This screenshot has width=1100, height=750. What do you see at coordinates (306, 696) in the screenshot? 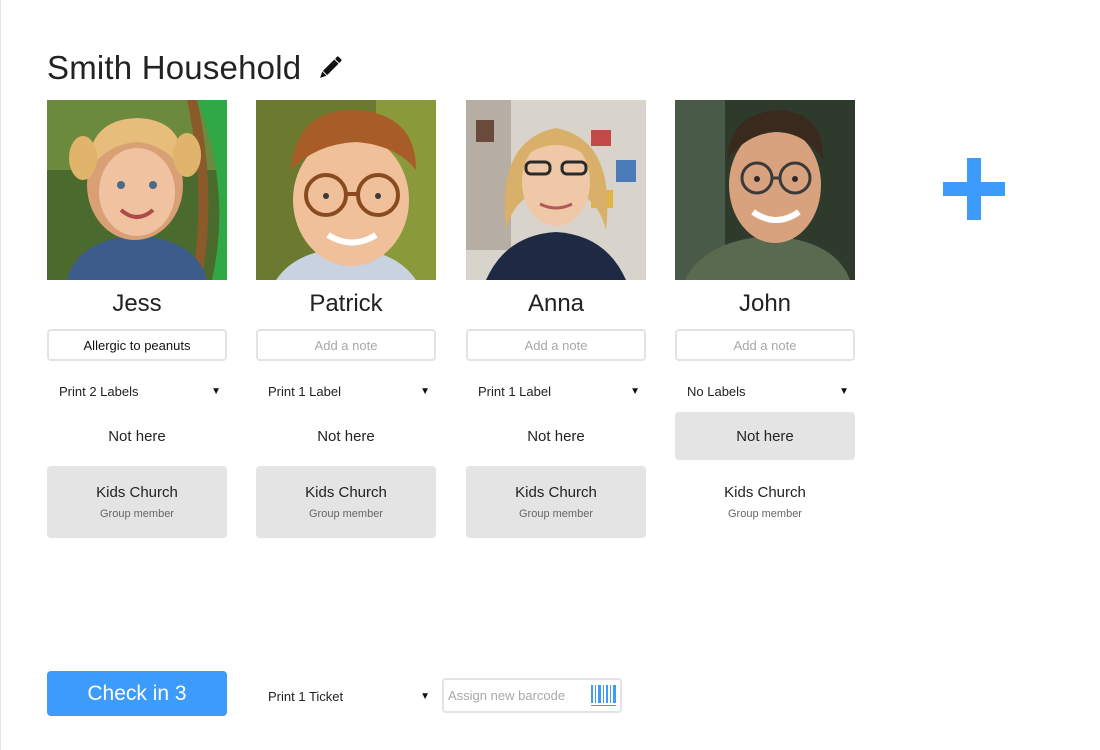
I see `ticket-selected-value: Print 1 Ticket` at bounding box center [306, 696].